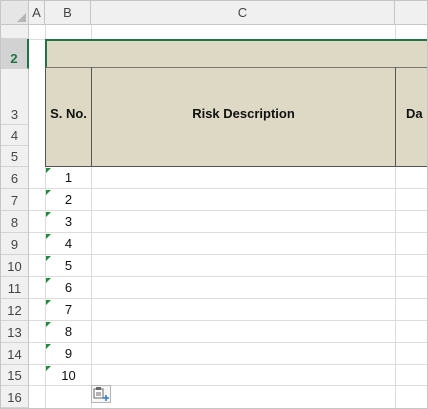 The image size is (428, 409). Describe the element at coordinates (15, 244) in the screenshot. I see `row-header-9: 9` at that location.